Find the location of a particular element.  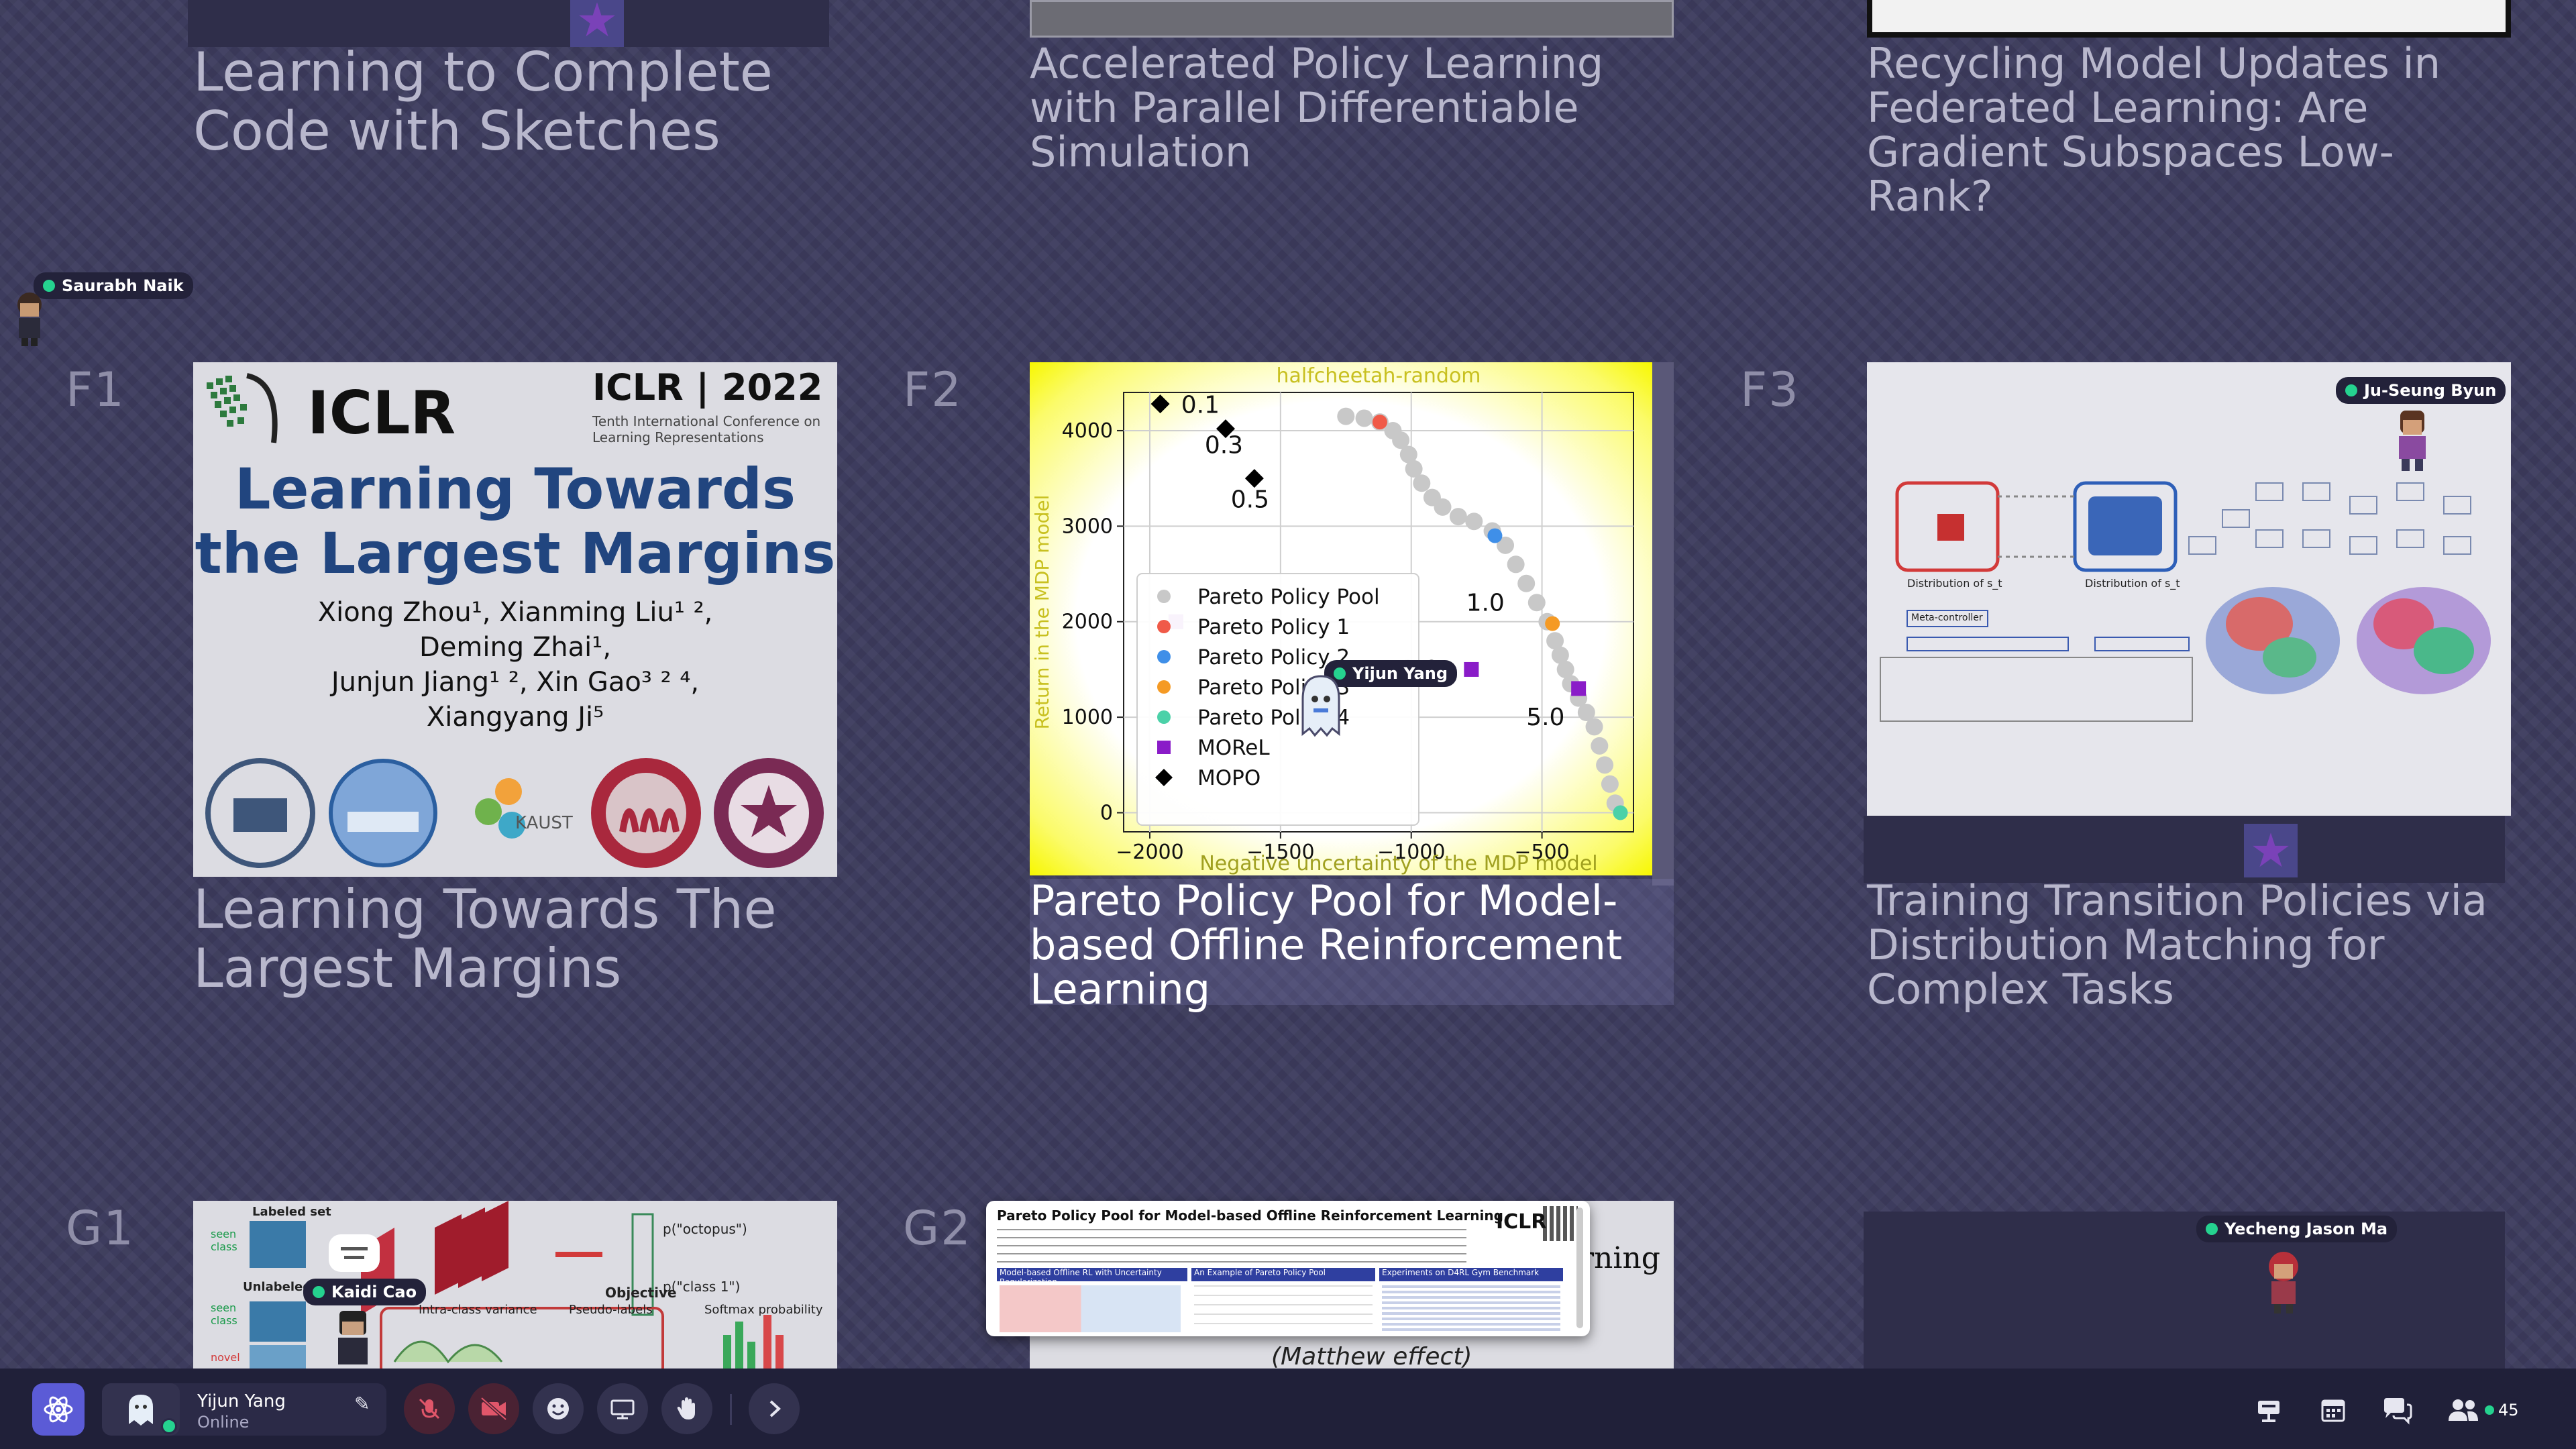

g1-seen-class-2: seen class is located at coordinates (224, 1314).